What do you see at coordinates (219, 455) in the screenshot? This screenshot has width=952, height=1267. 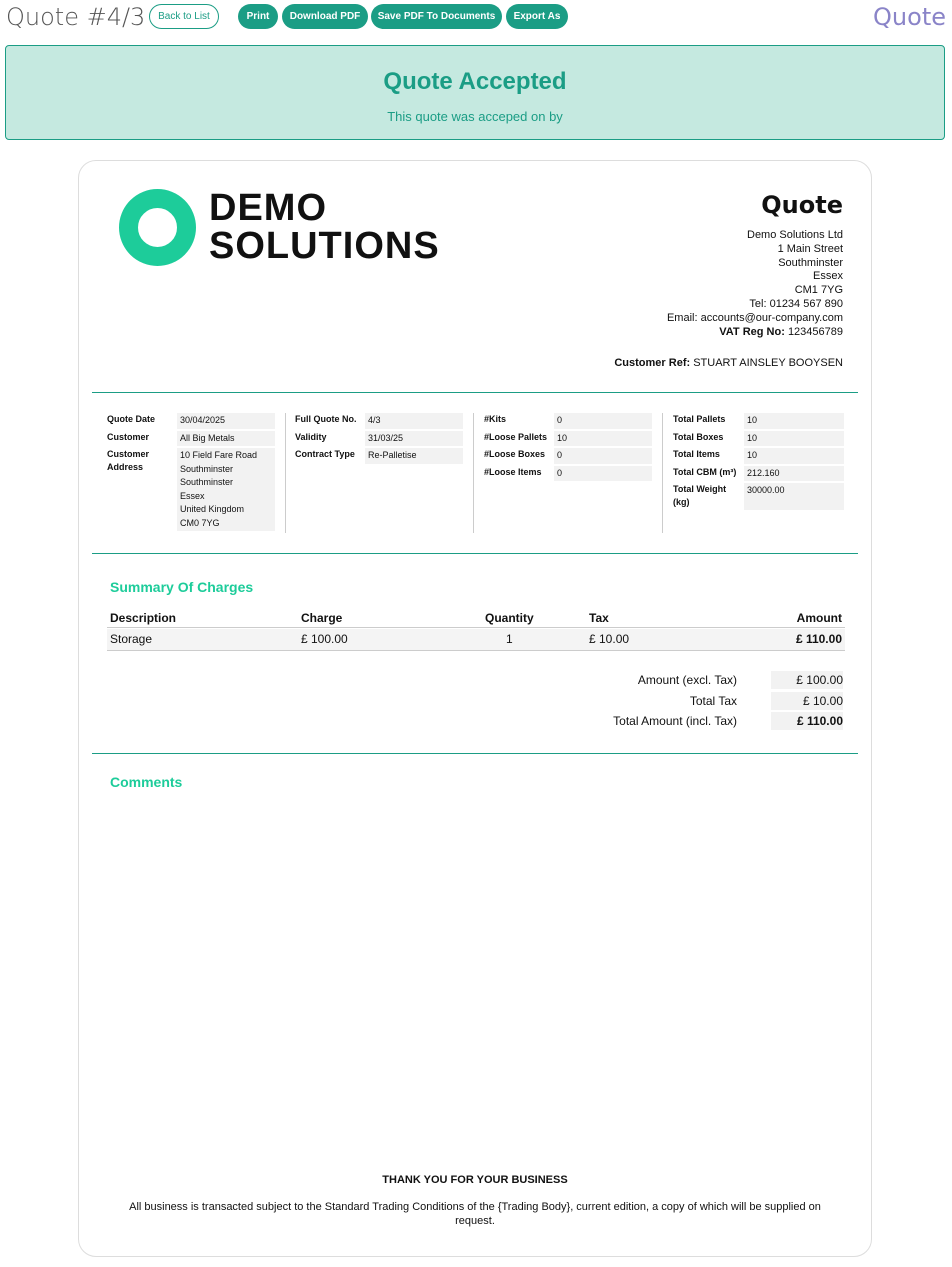 I see `address-line: 10 Field Fare Road` at bounding box center [219, 455].